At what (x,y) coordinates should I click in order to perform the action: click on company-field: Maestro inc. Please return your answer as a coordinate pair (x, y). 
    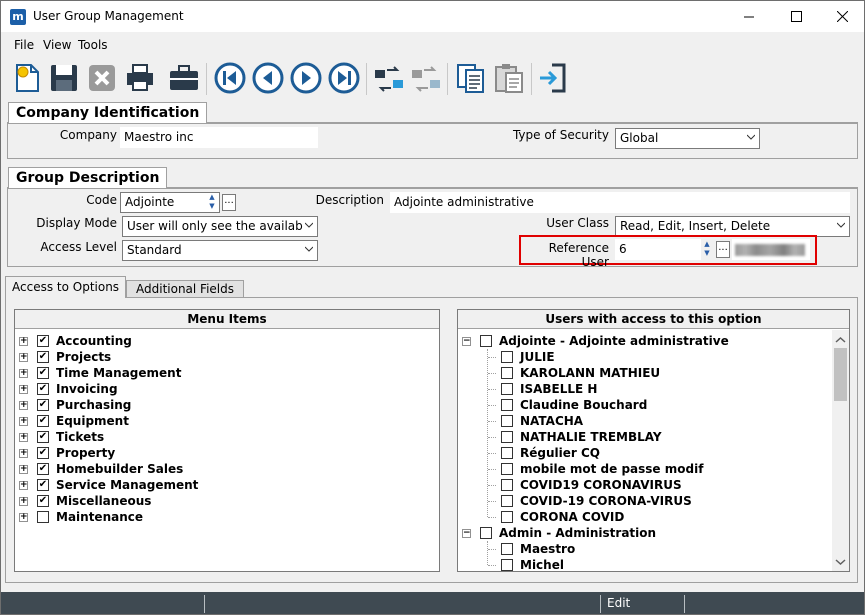
    Looking at the image, I should click on (219, 137).